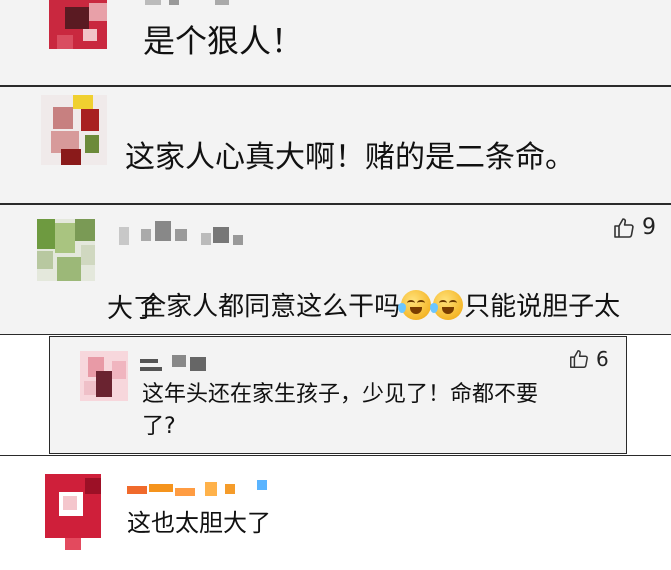 This screenshot has width=671, height=570. Describe the element at coordinates (223, 41) in the screenshot. I see `comment-text: 是个狠人！` at that location.